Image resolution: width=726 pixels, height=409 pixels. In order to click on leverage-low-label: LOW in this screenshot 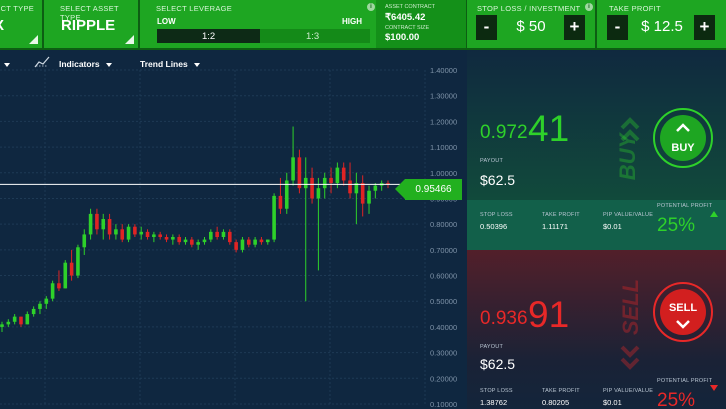, I will do `click(166, 21)`.